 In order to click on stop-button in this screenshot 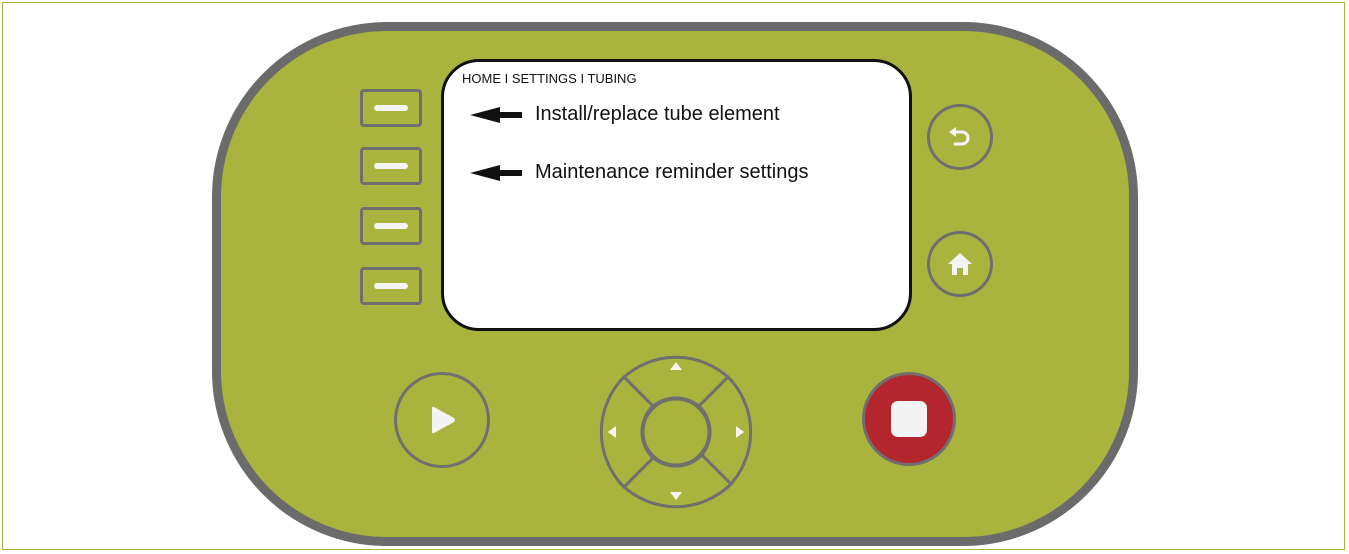, I will do `click(909, 419)`.